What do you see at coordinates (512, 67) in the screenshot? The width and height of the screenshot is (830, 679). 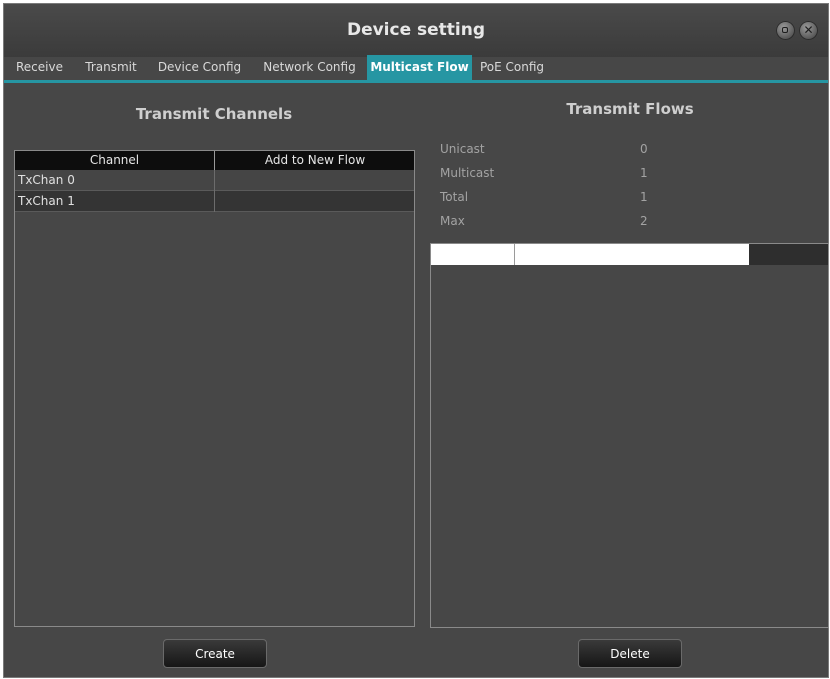 I see `tab-poe-config: PoE Config` at bounding box center [512, 67].